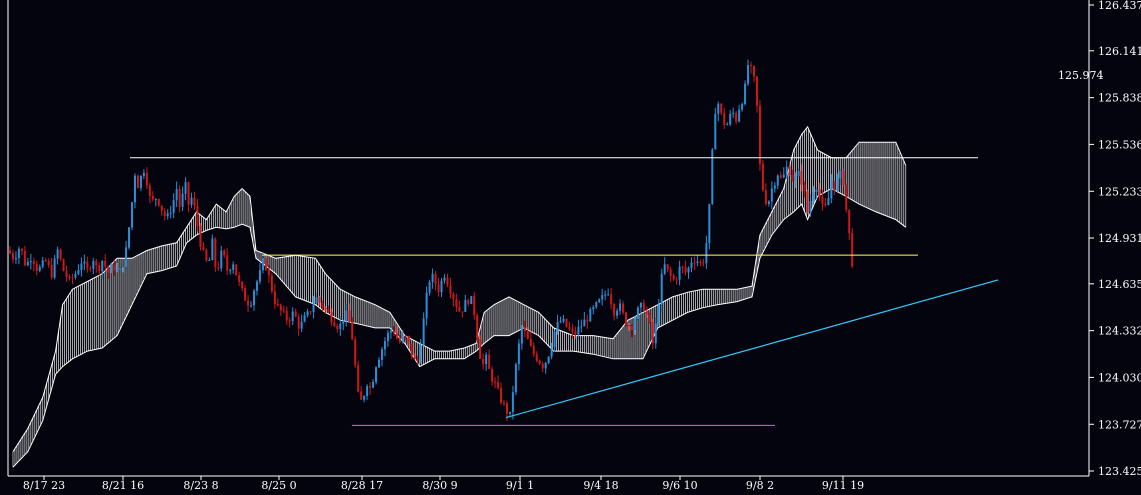 The image size is (1141, 495). Describe the element at coordinates (1119, 471) in the screenshot. I see `y-tick-label: 123.425` at that location.